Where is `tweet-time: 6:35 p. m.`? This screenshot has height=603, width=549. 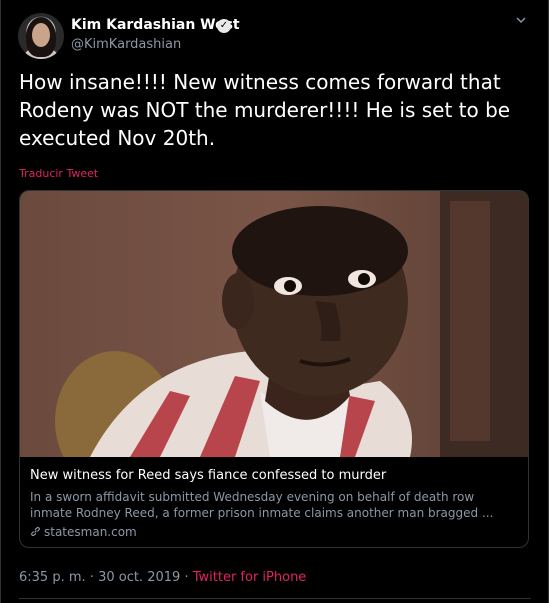 tweet-time: 6:35 p. m. is located at coordinates (52, 577).